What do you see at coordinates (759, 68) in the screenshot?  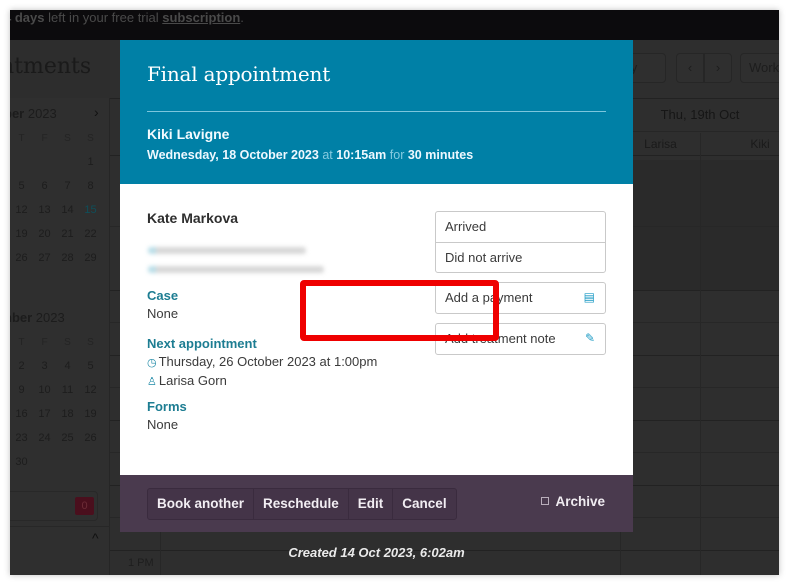 I see `view-select: Work` at bounding box center [759, 68].